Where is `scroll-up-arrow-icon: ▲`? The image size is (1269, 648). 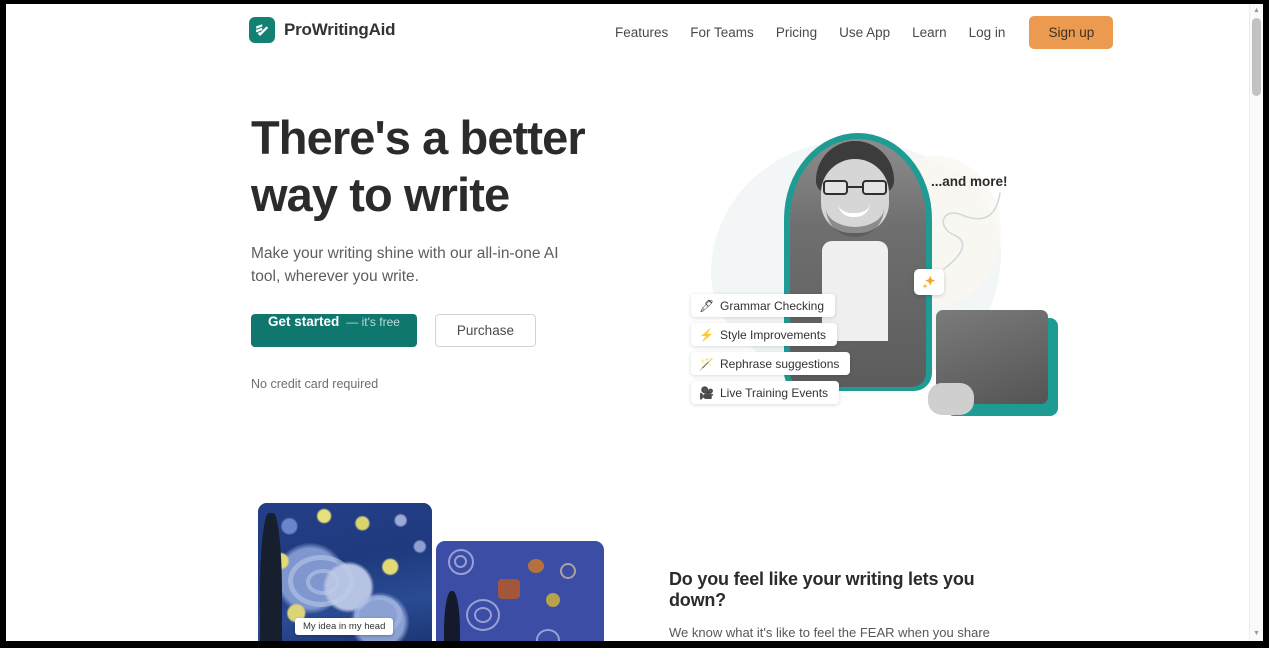 scroll-up-arrow-icon: ▲ is located at coordinates (1256, 11).